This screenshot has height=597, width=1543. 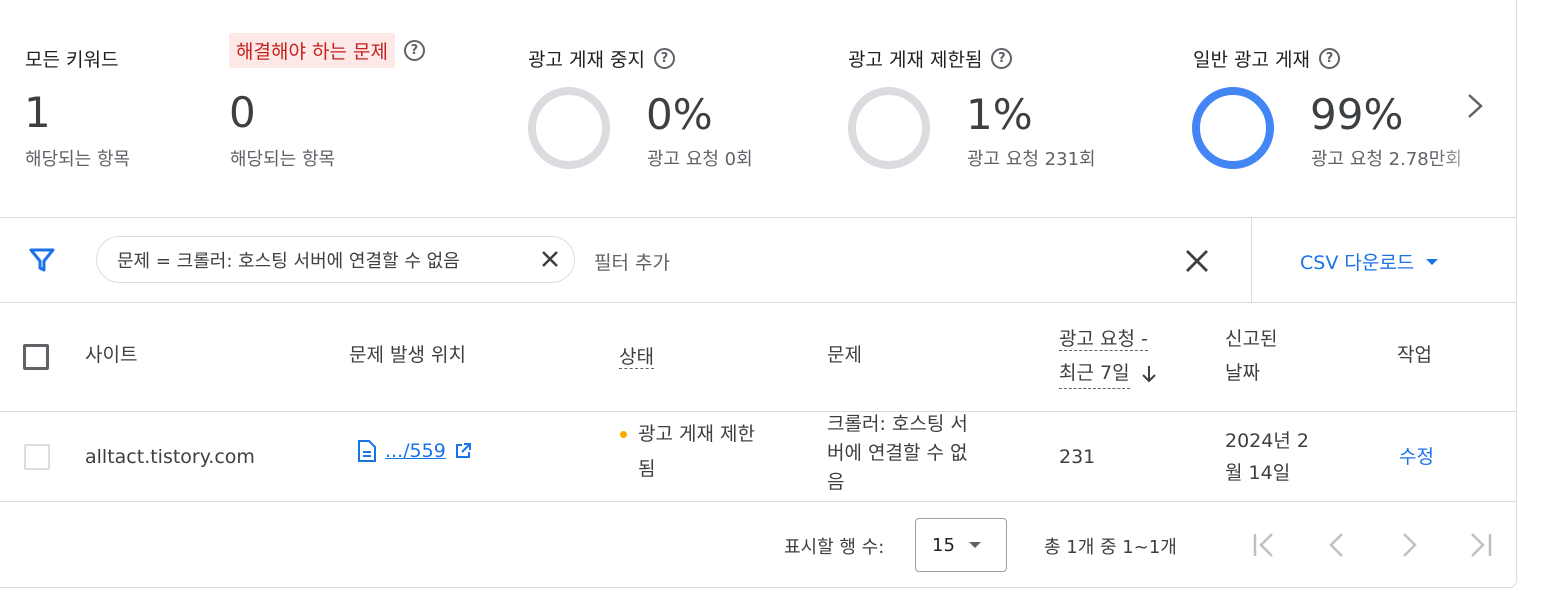 What do you see at coordinates (623, 434) in the screenshot?
I see `status-dot` at bounding box center [623, 434].